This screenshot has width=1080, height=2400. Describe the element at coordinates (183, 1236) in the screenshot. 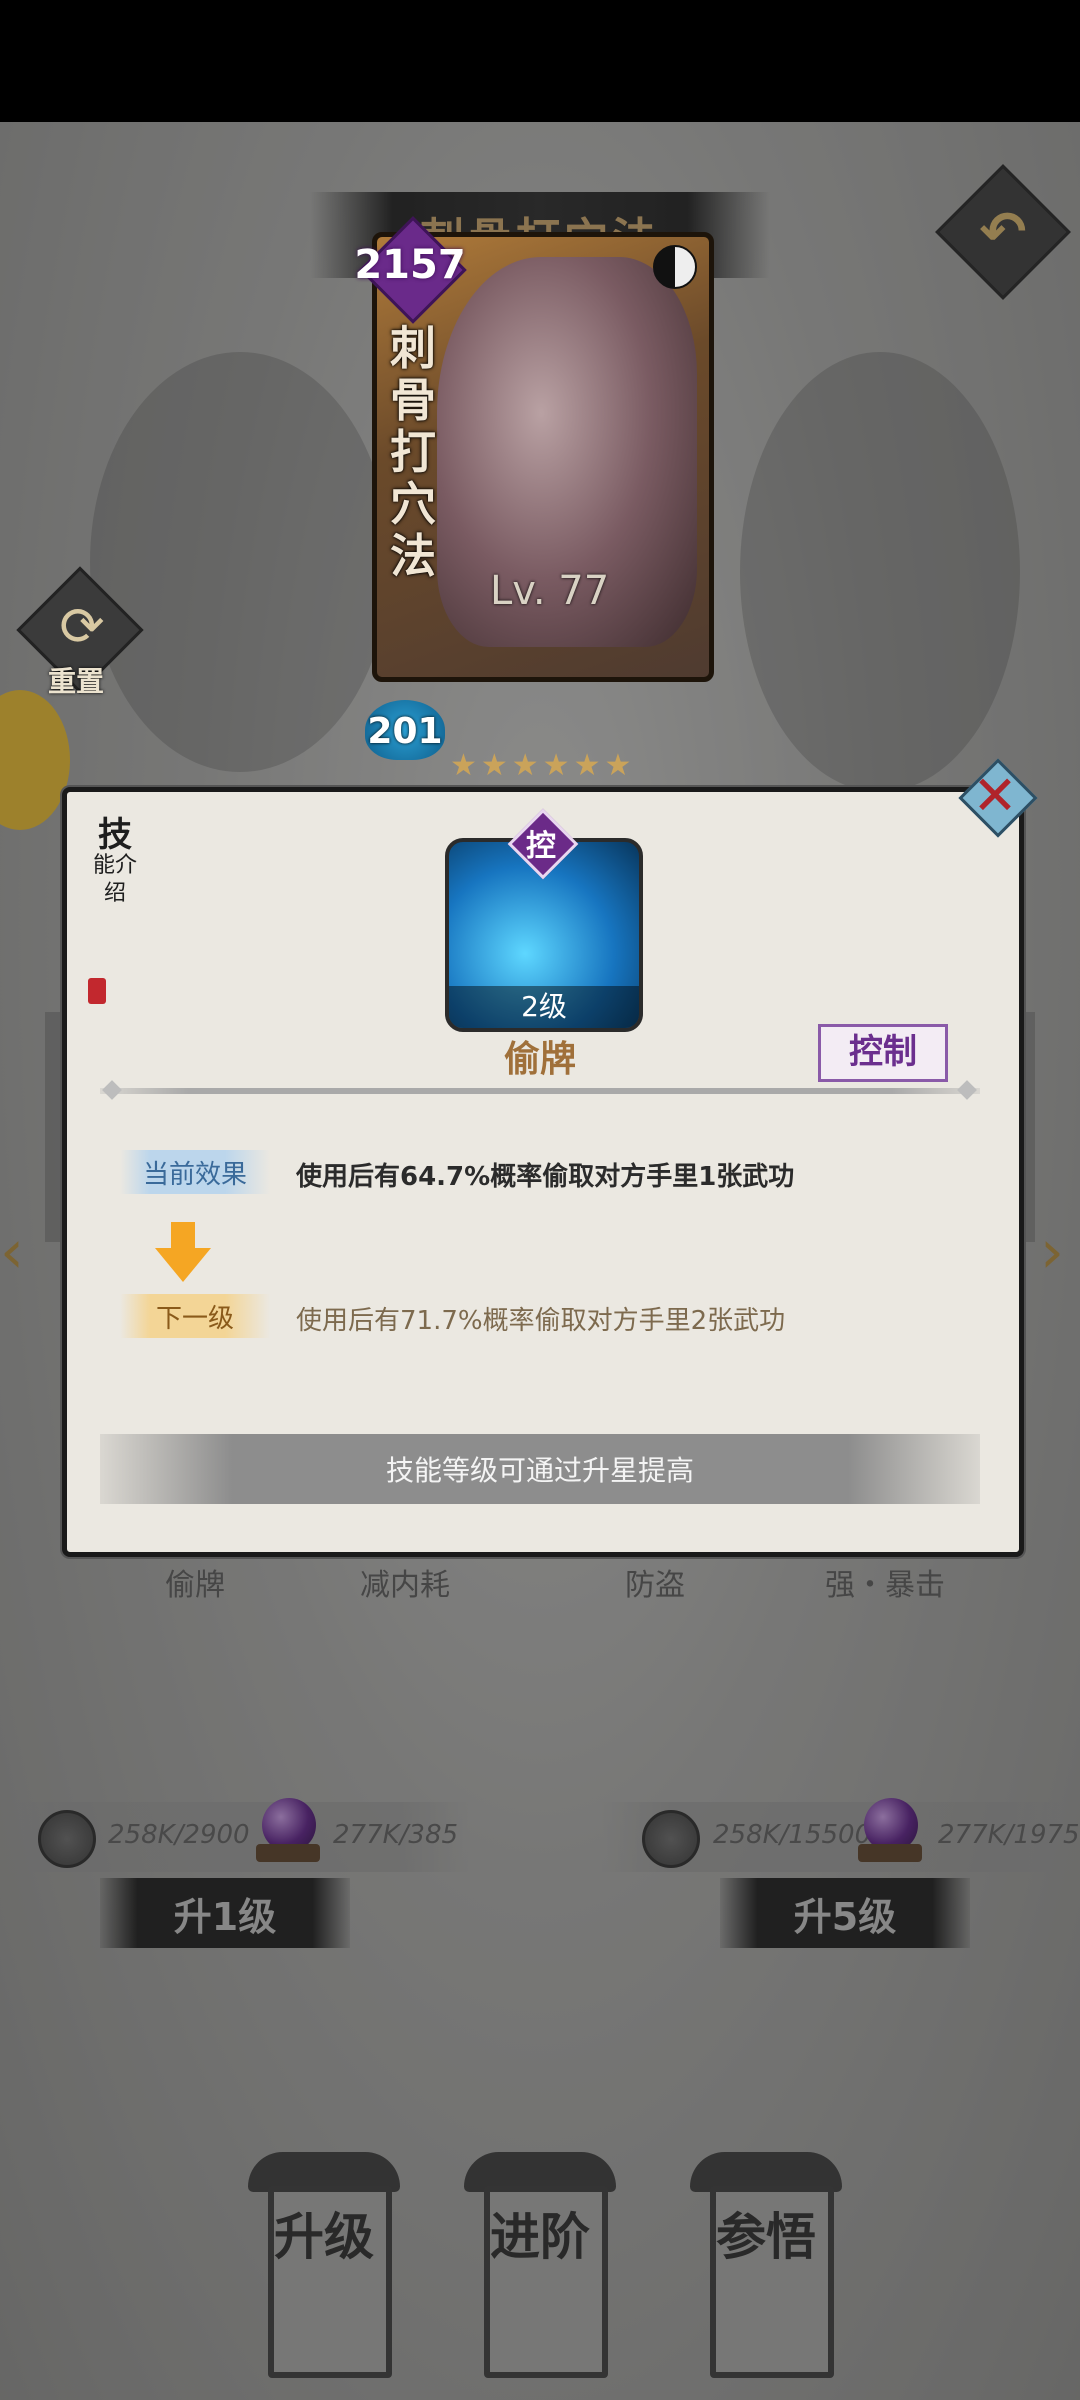

I see `arrow-stem` at that location.